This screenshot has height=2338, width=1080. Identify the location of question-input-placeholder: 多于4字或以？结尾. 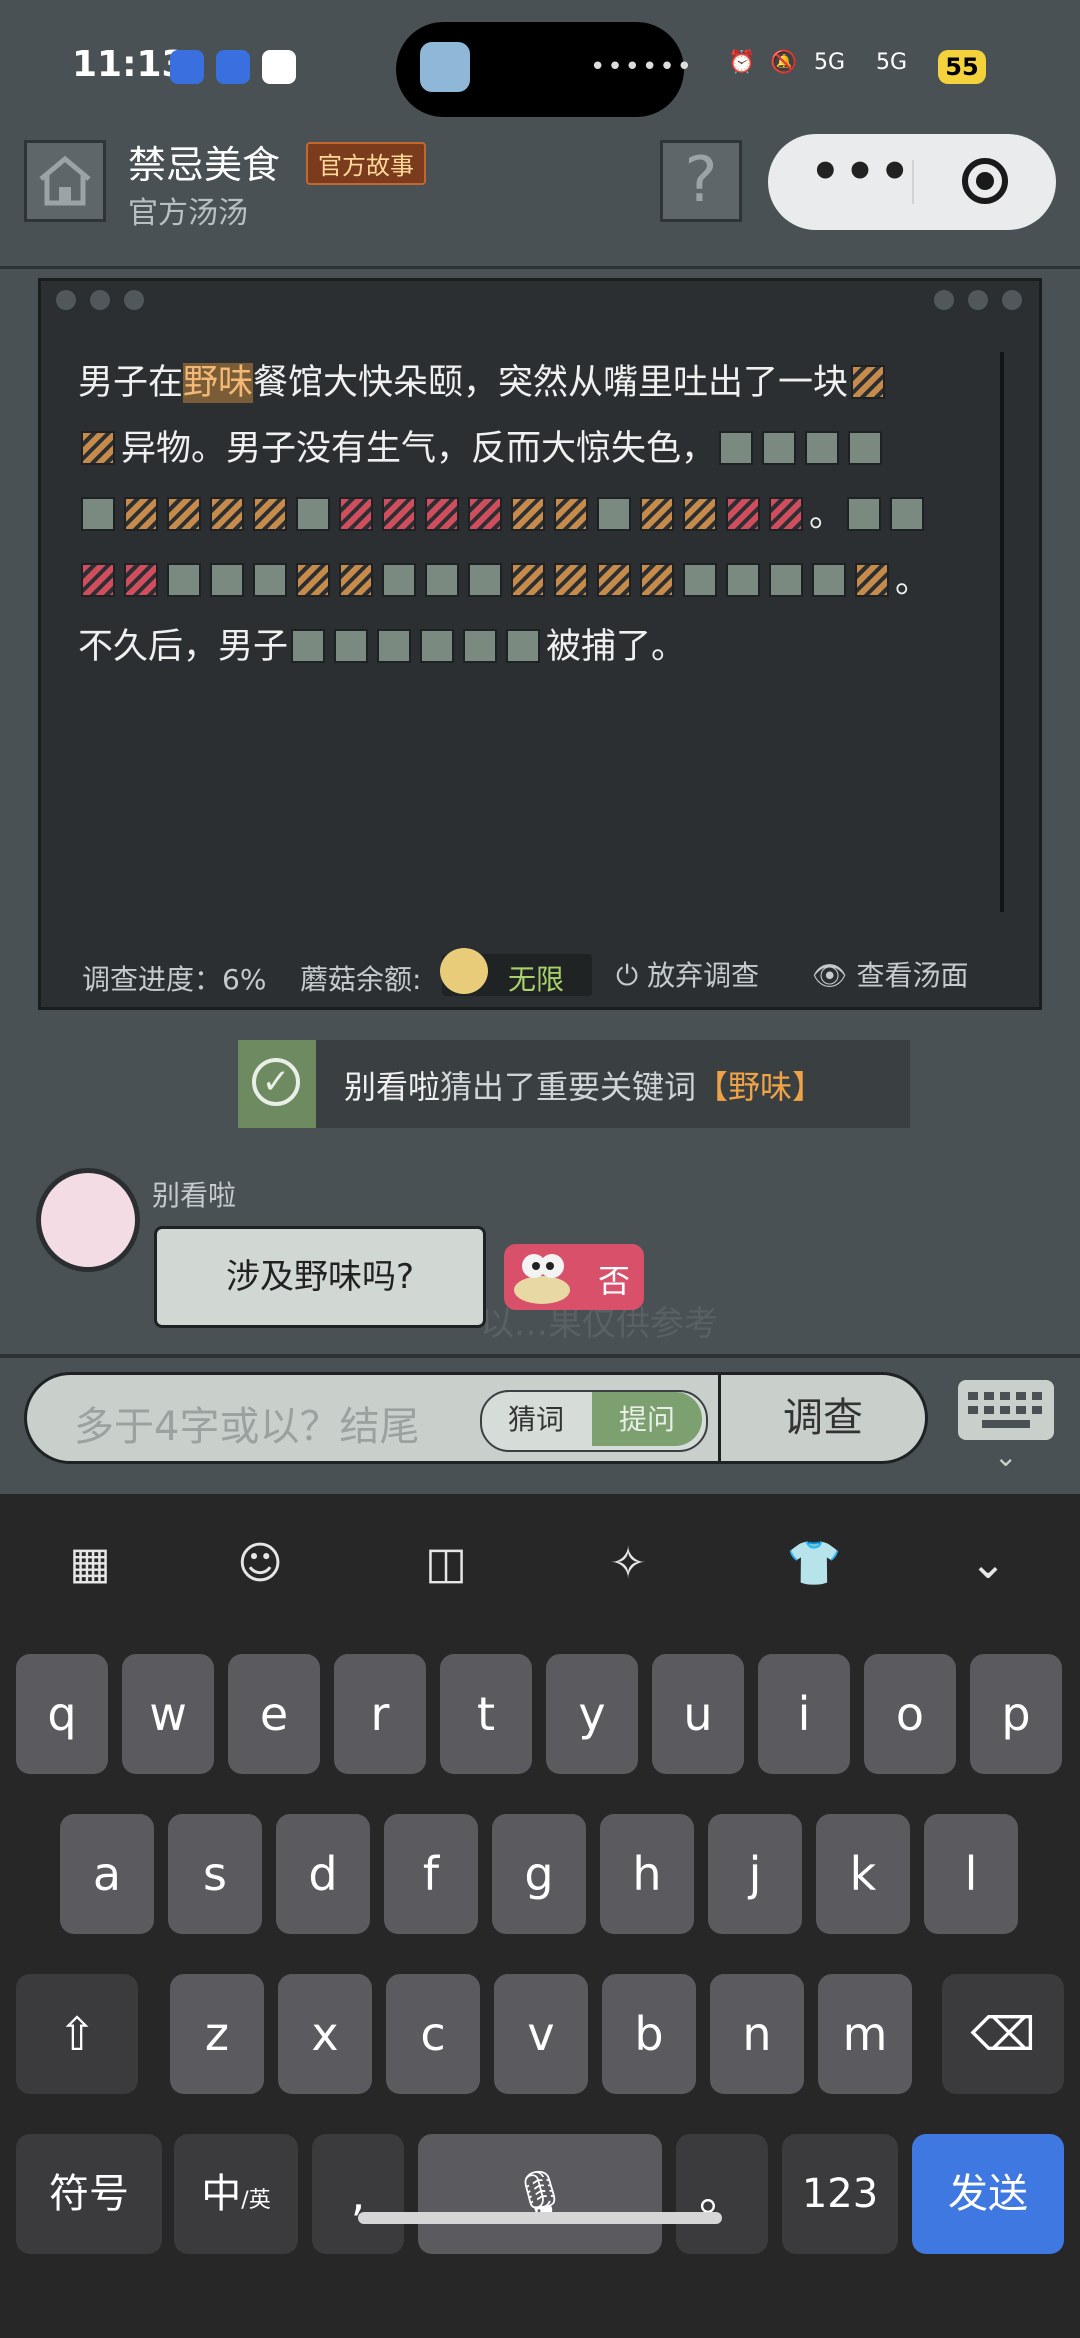
(247, 1427).